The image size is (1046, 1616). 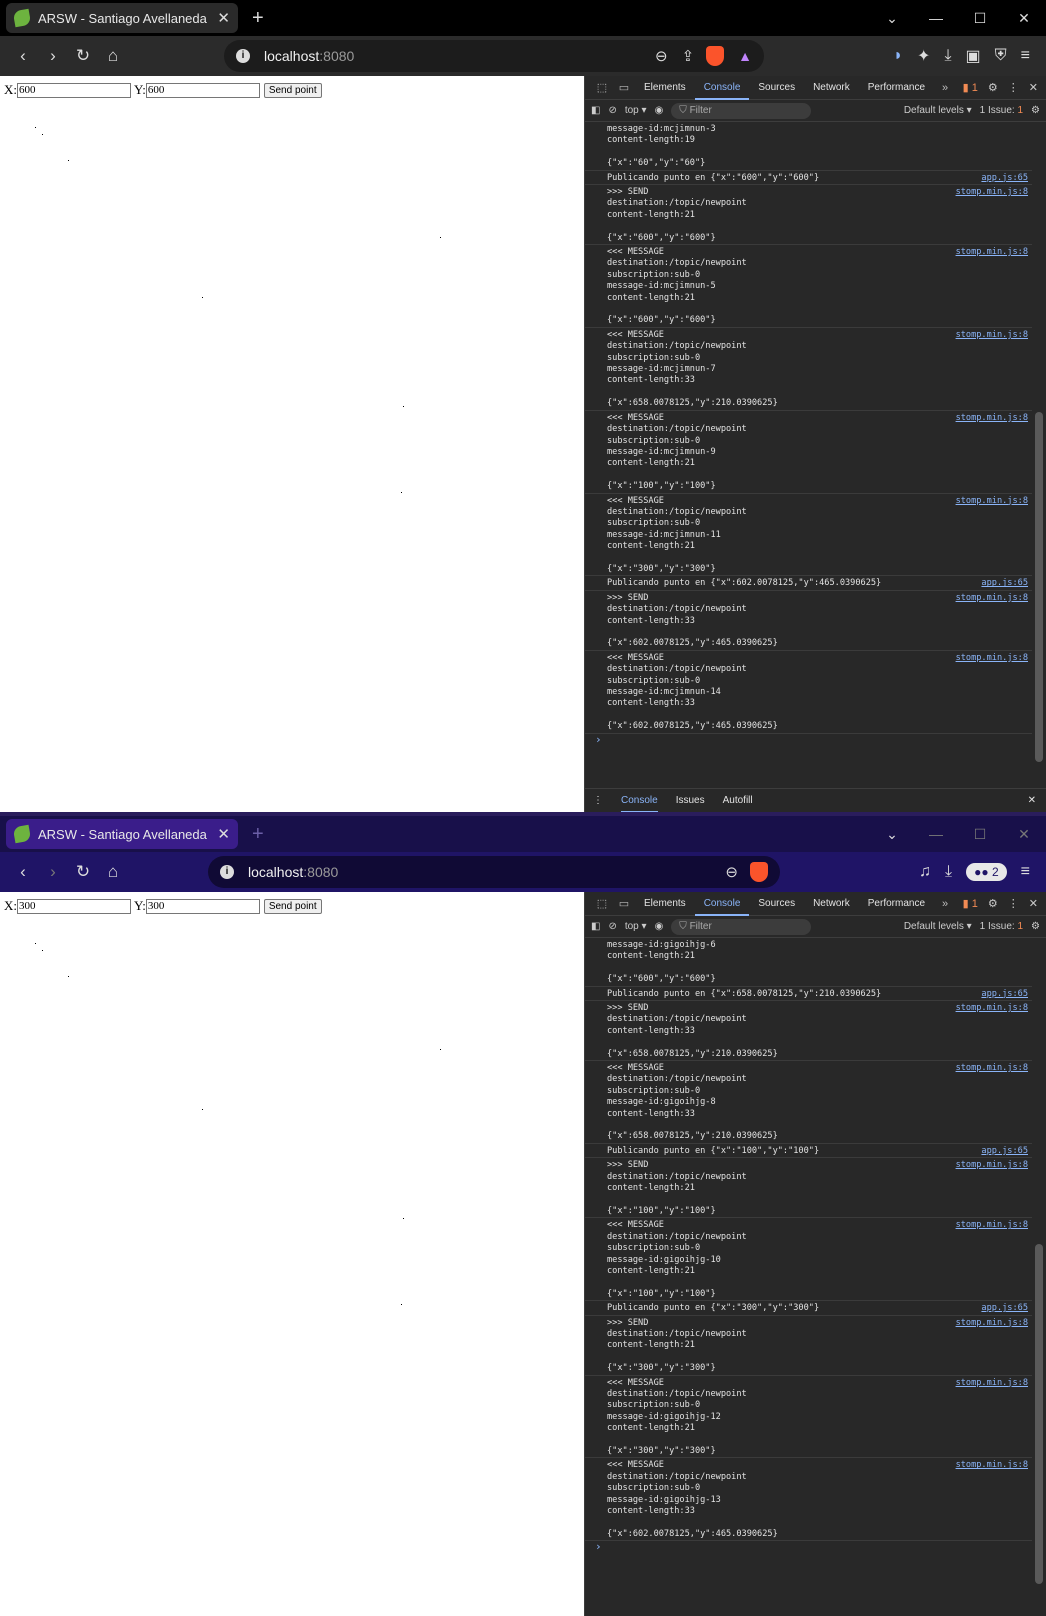 What do you see at coordinates (74, 90) in the screenshot?
I see `x-input` at bounding box center [74, 90].